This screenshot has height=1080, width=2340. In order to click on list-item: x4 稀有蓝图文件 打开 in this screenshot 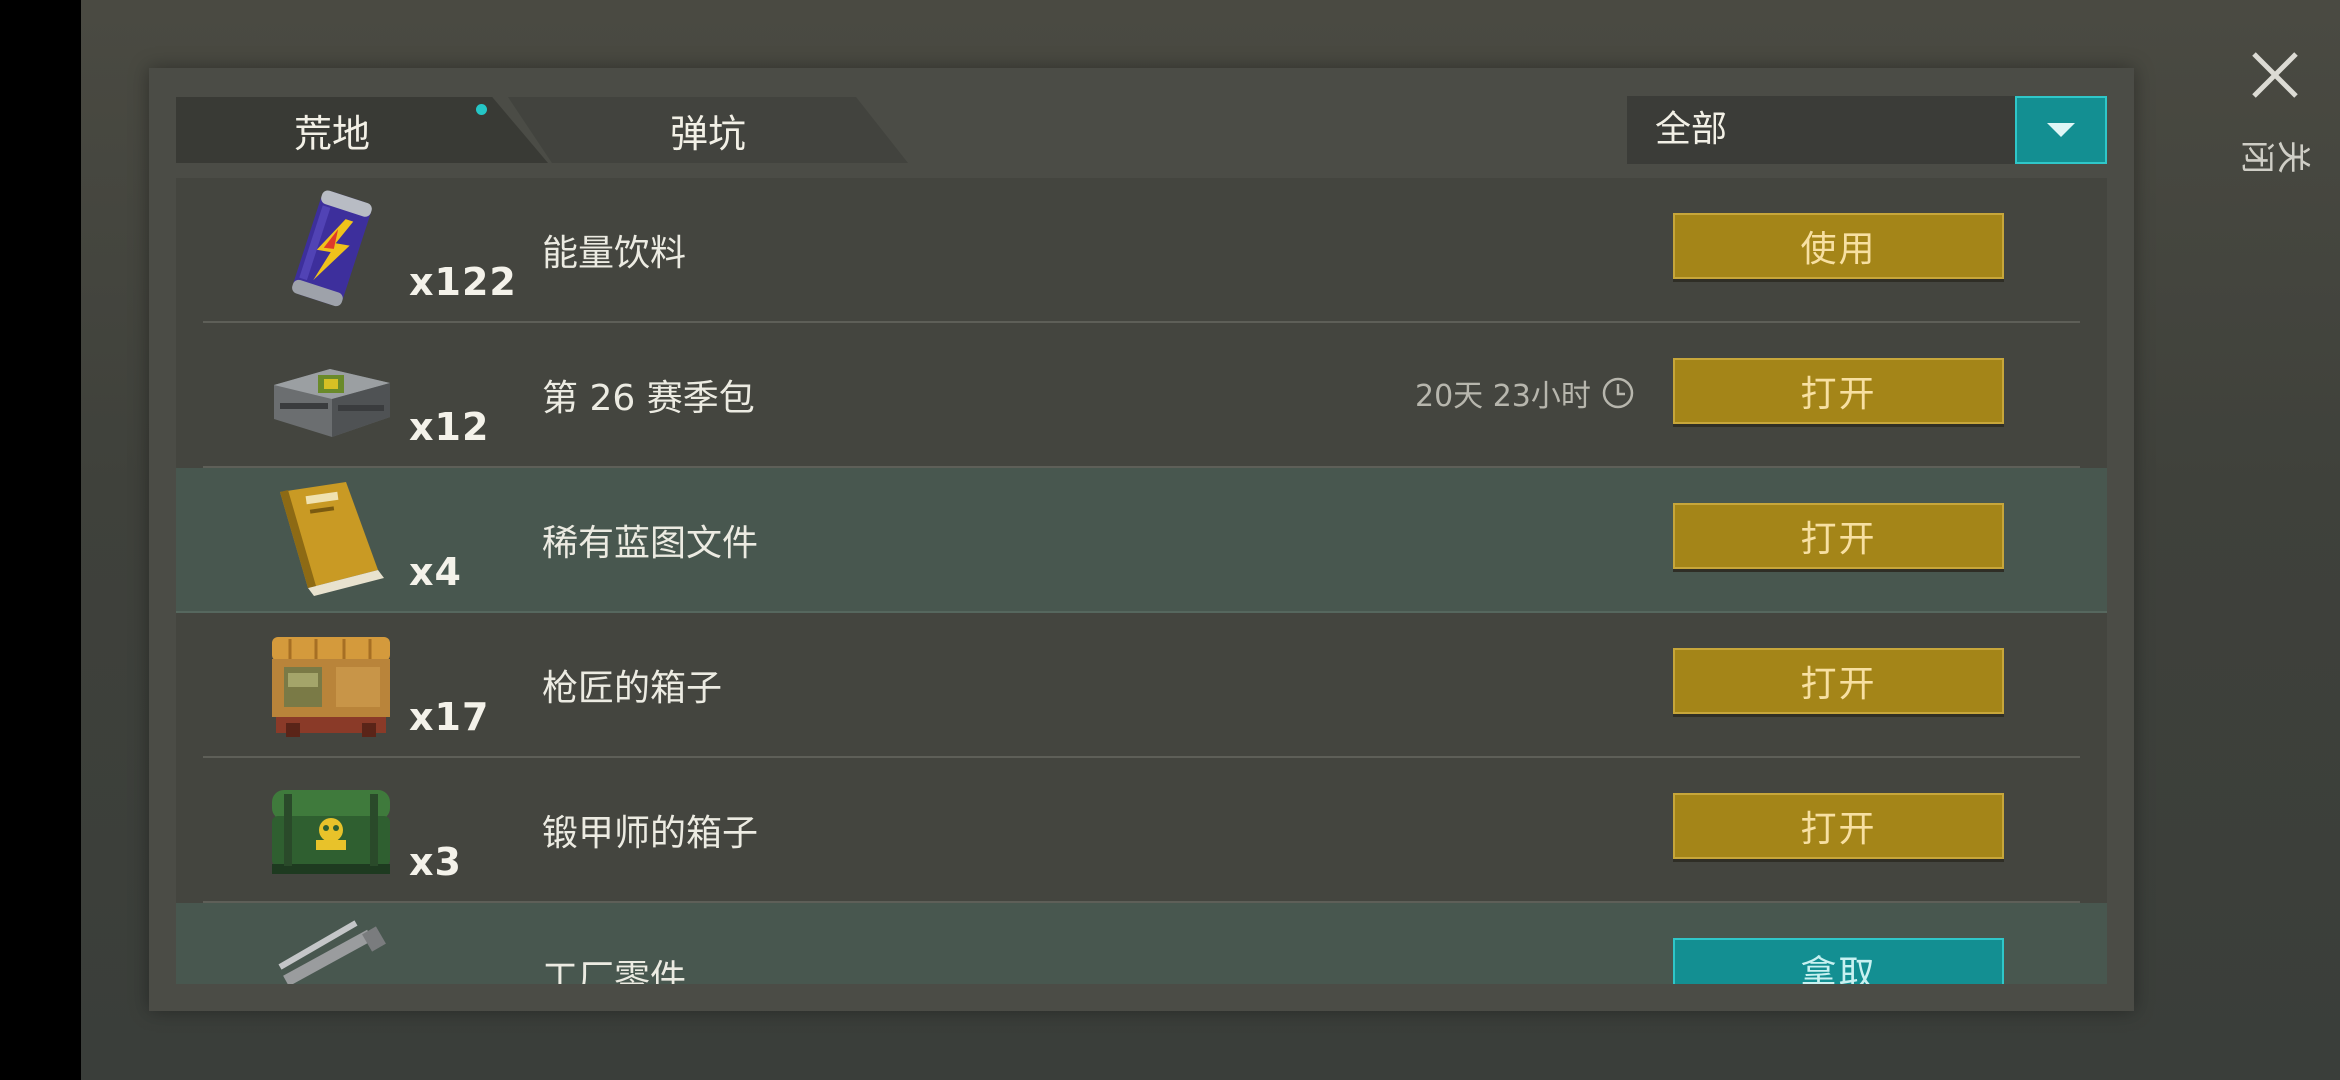, I will do `click(1141, 540)`.